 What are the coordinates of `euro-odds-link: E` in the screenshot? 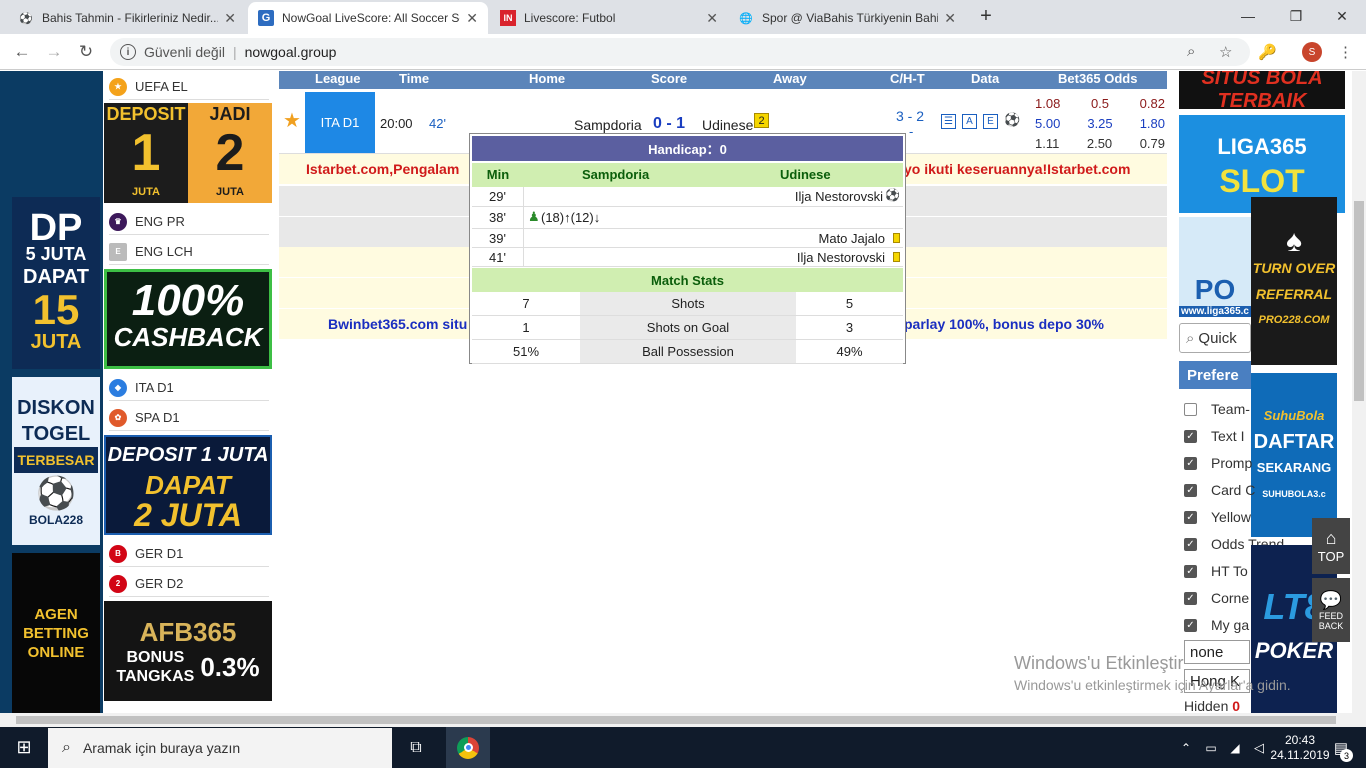 It's located at (990, 121).